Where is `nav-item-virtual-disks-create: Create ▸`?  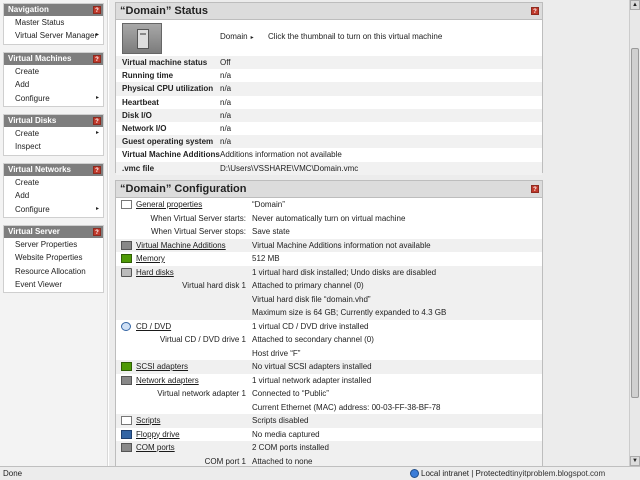
nav-item-virtual-disks-create: Create ▸ is located at coordinates (53, 133).